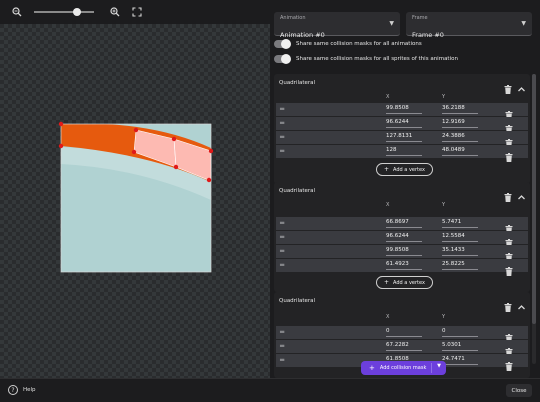 This screenshot has height=402, width=540. Describe the element at coordinates (460, 151) in the screenshot. I see `vertex-y-input: 48.0489` at that location.